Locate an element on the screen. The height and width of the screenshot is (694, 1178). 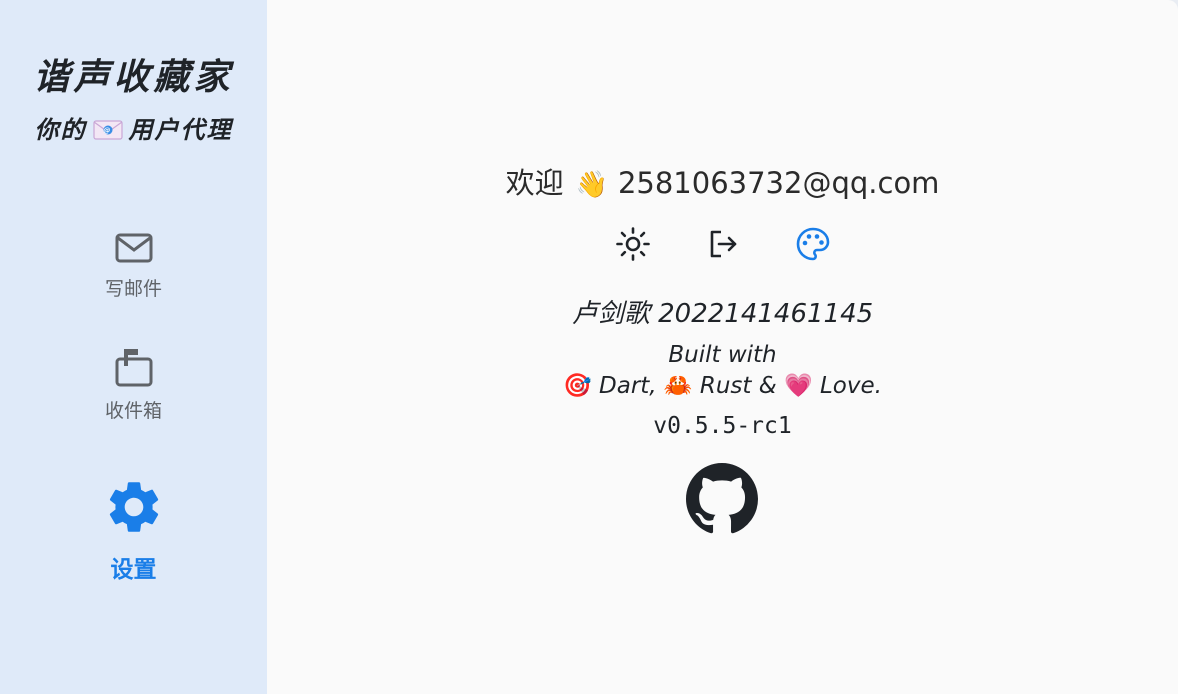
brightness-icon is located at coordinates (633, 246).